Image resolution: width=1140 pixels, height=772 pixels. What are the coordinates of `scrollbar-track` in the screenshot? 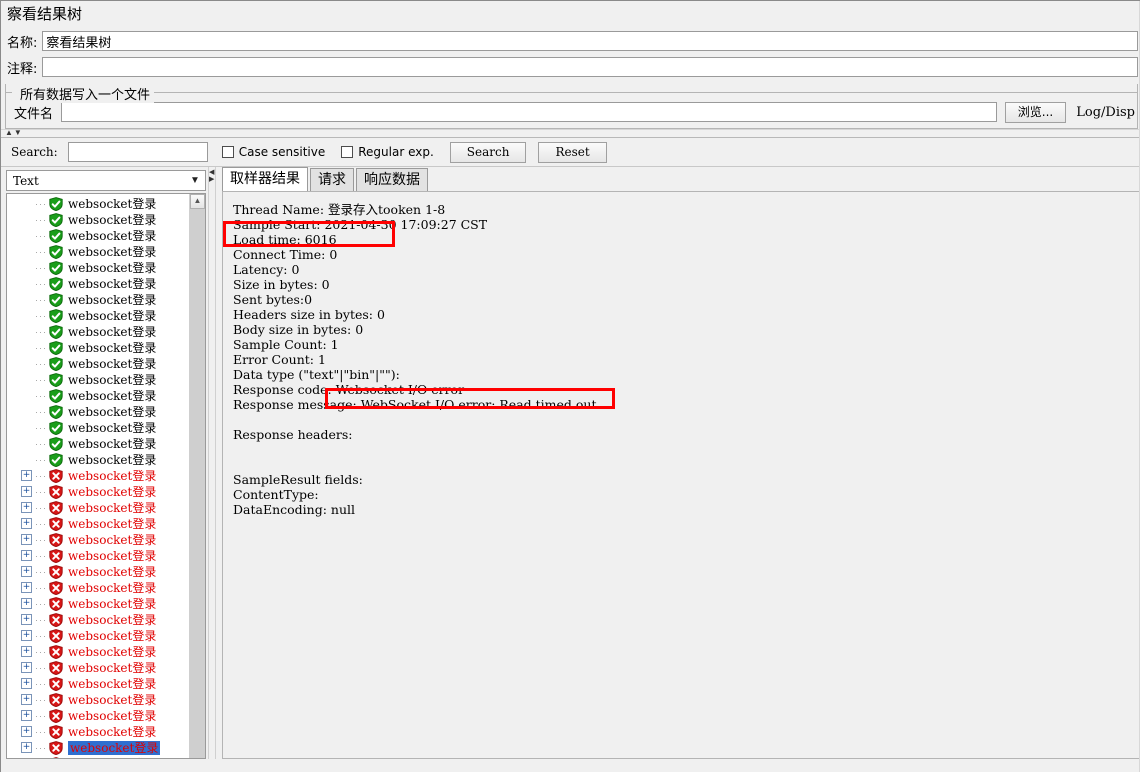 It's located at (197, 483).